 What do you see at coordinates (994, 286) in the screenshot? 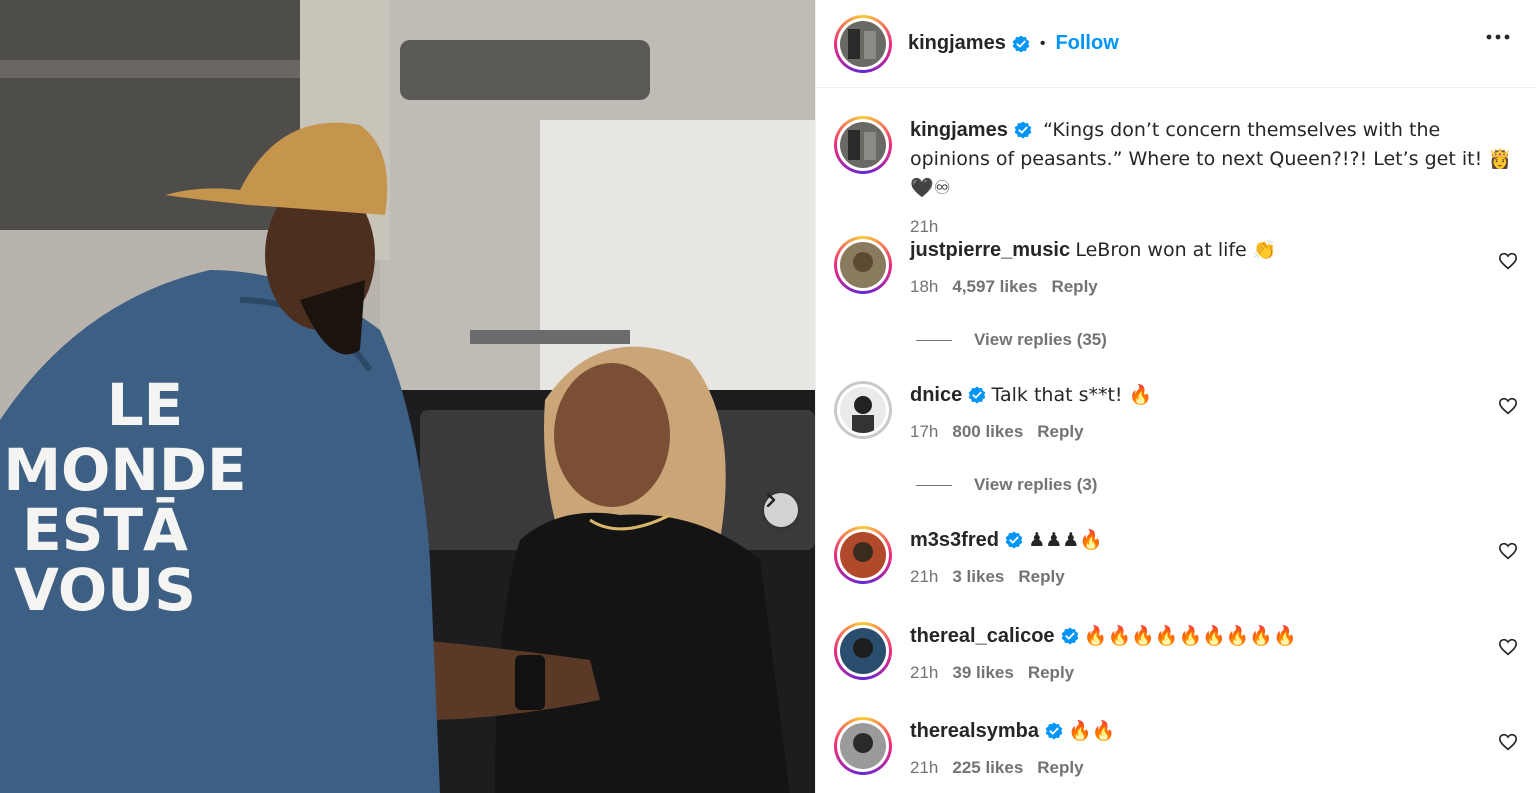
I see `comment-likes: 4,597 likes` at bounding box center [994, 286].